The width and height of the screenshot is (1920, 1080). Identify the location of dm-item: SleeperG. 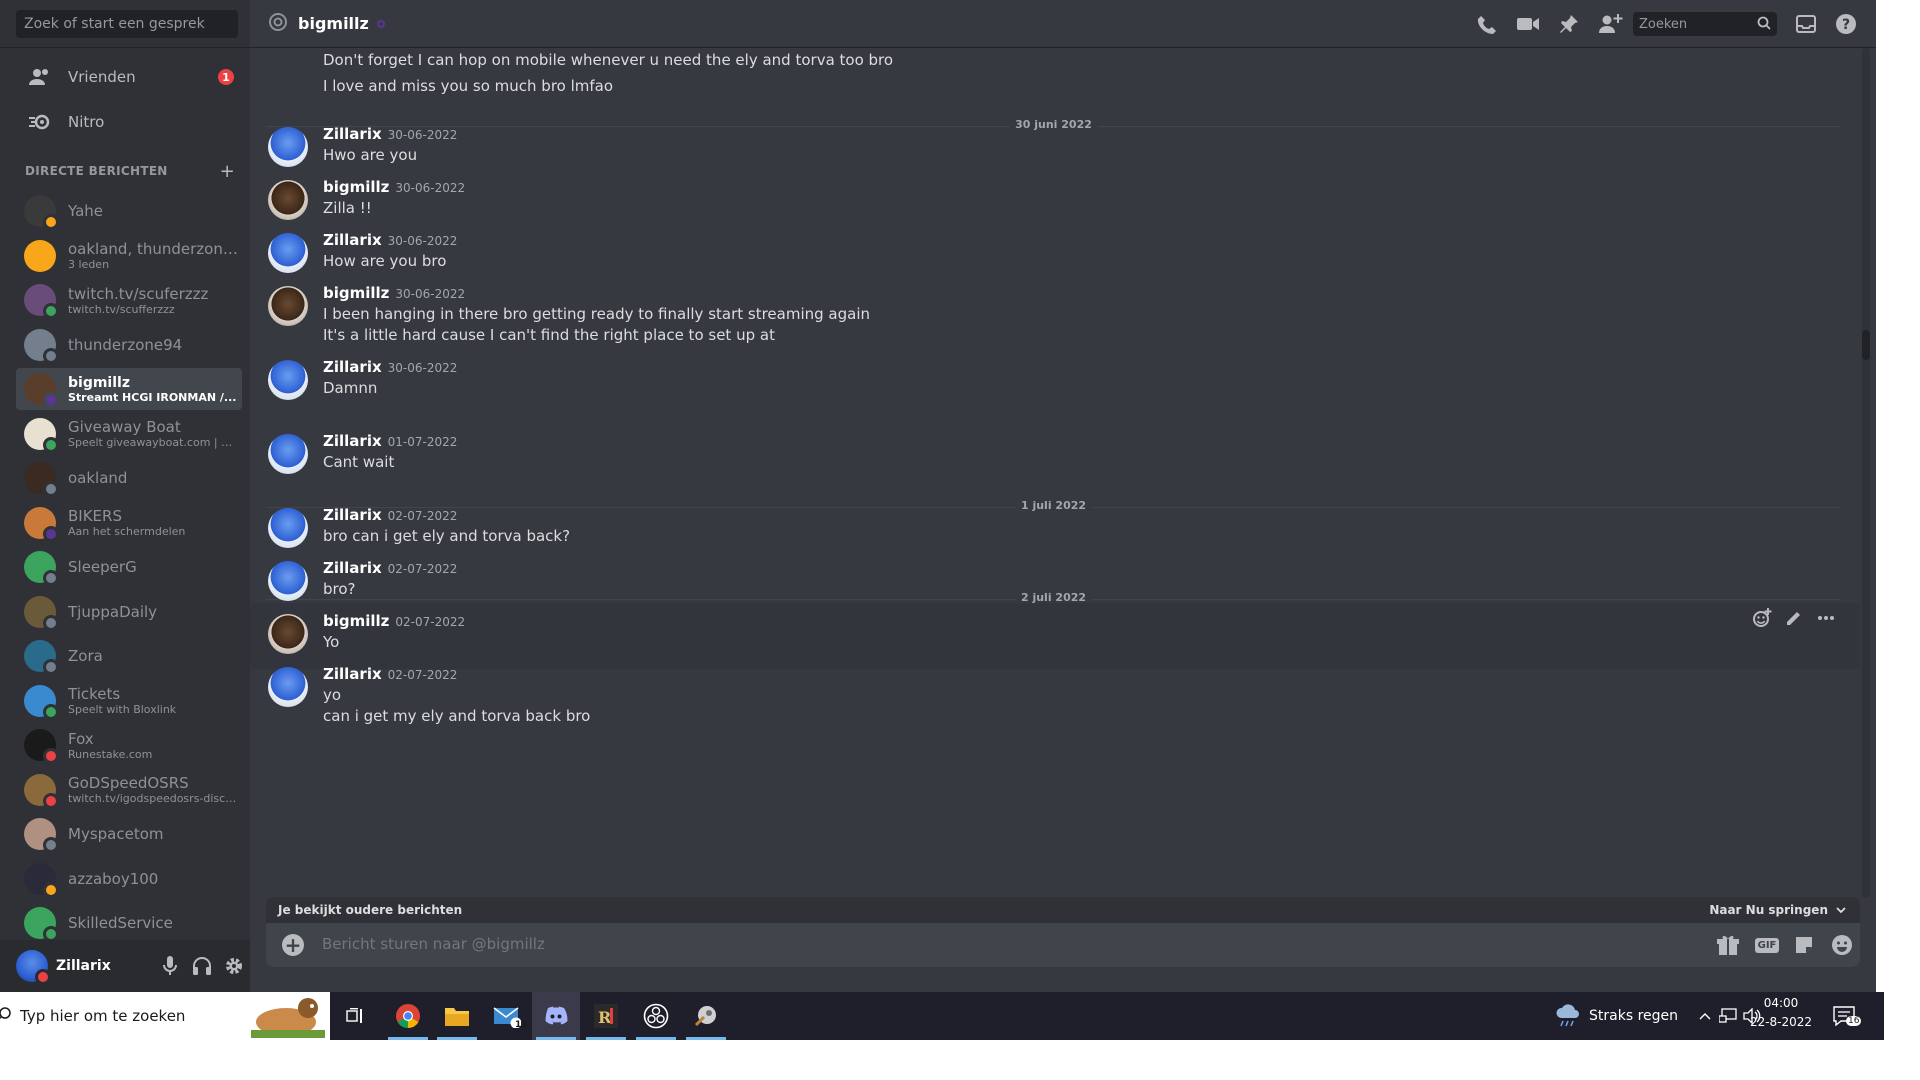
(129, 567).